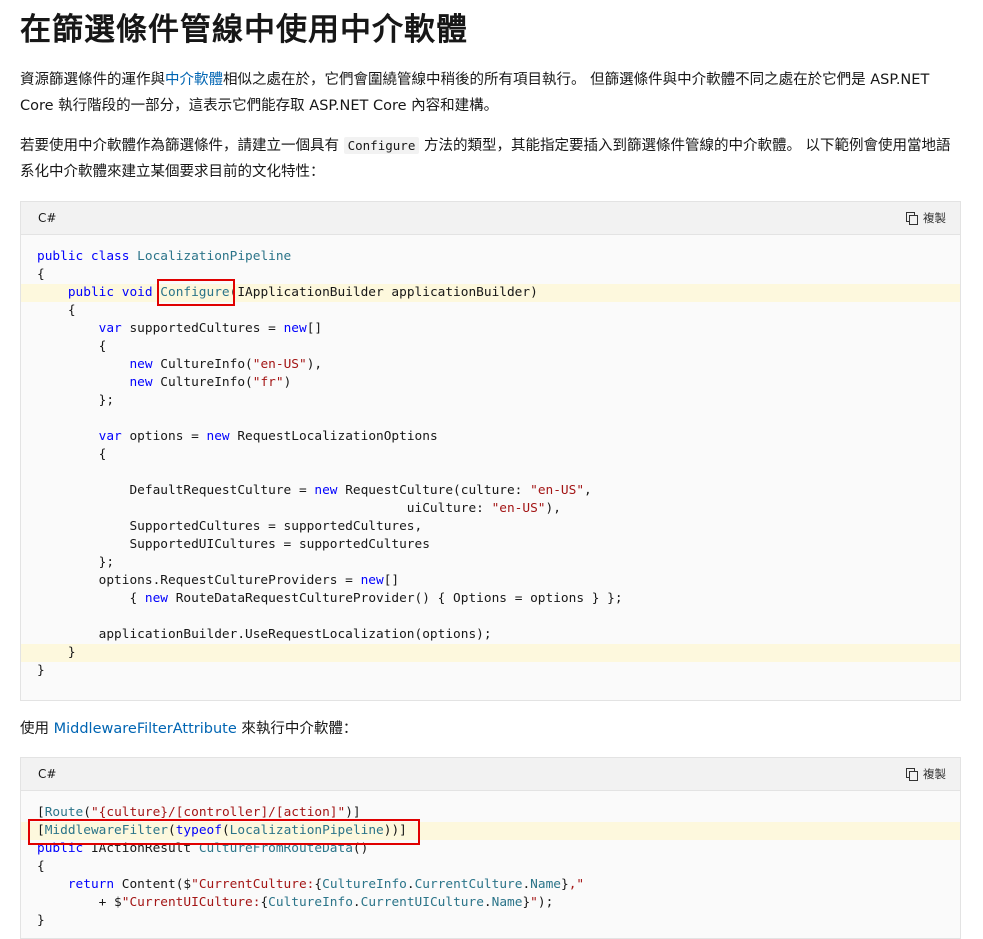 This screenshot has width=983, height=939. I want to click on code-token: "CurrentUICulture:, so click(191, 902).